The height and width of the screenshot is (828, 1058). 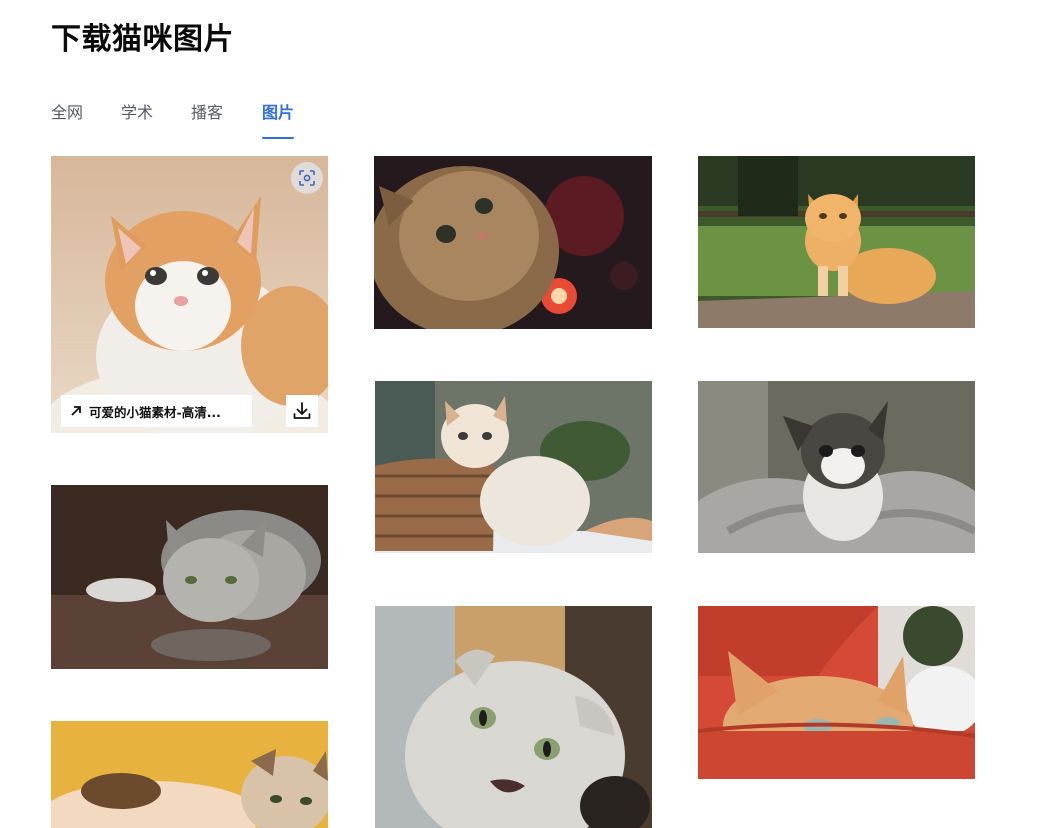 I want to click on kitten-in-basket-photo, so click(x=513, y=467).